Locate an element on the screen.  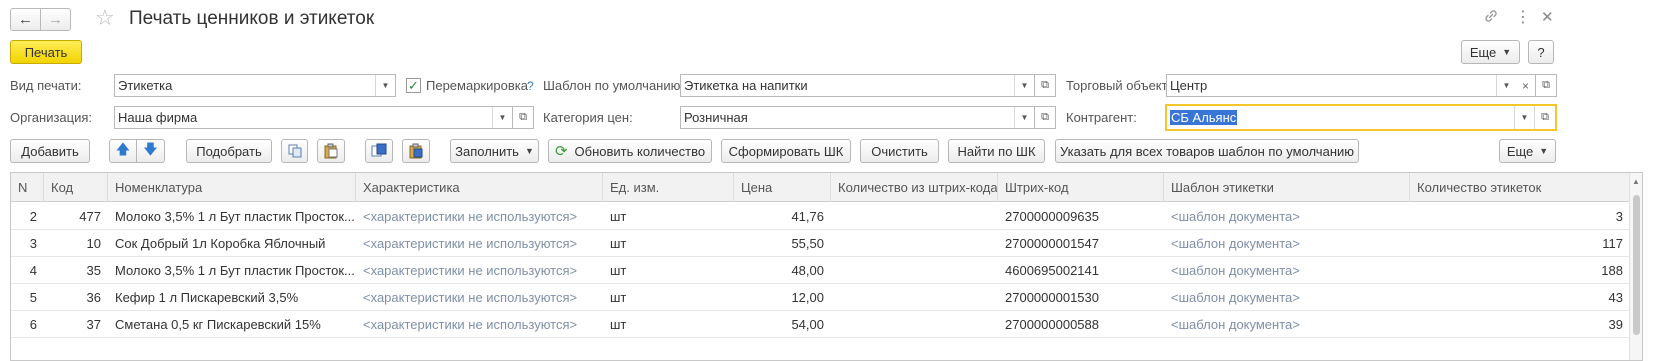
more-vertical-icon: ⋮ is located at coordinates (1523, 18).